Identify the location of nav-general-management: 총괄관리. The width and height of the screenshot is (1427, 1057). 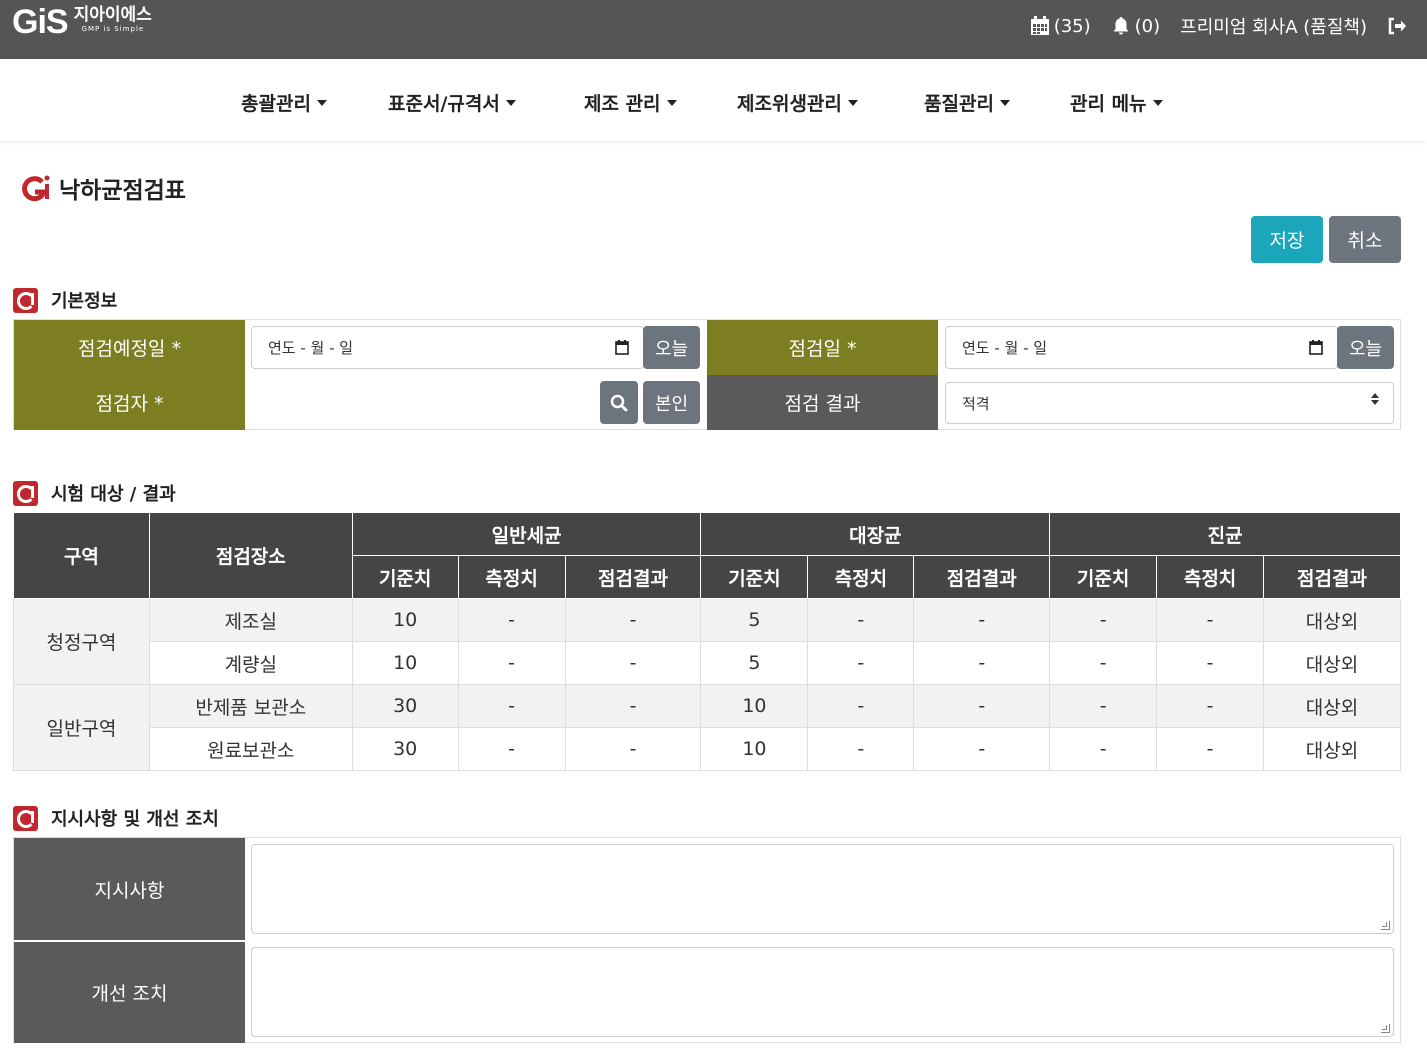
(284, 102).